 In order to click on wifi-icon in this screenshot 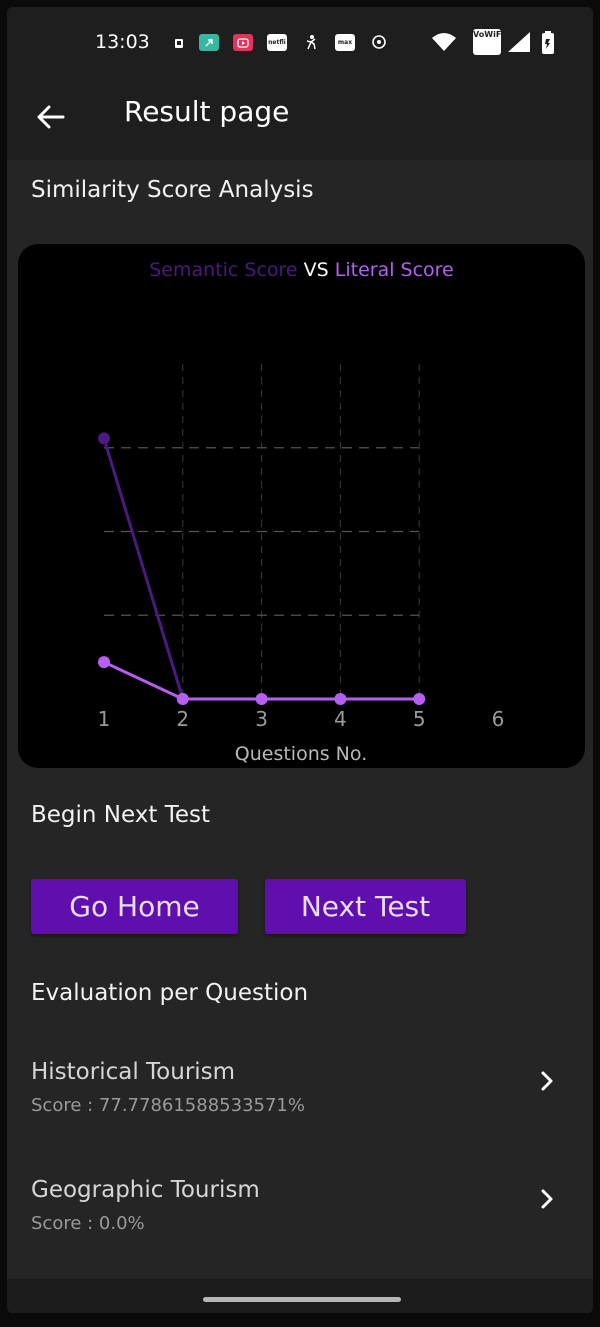, I will do `click(444, 44)`.